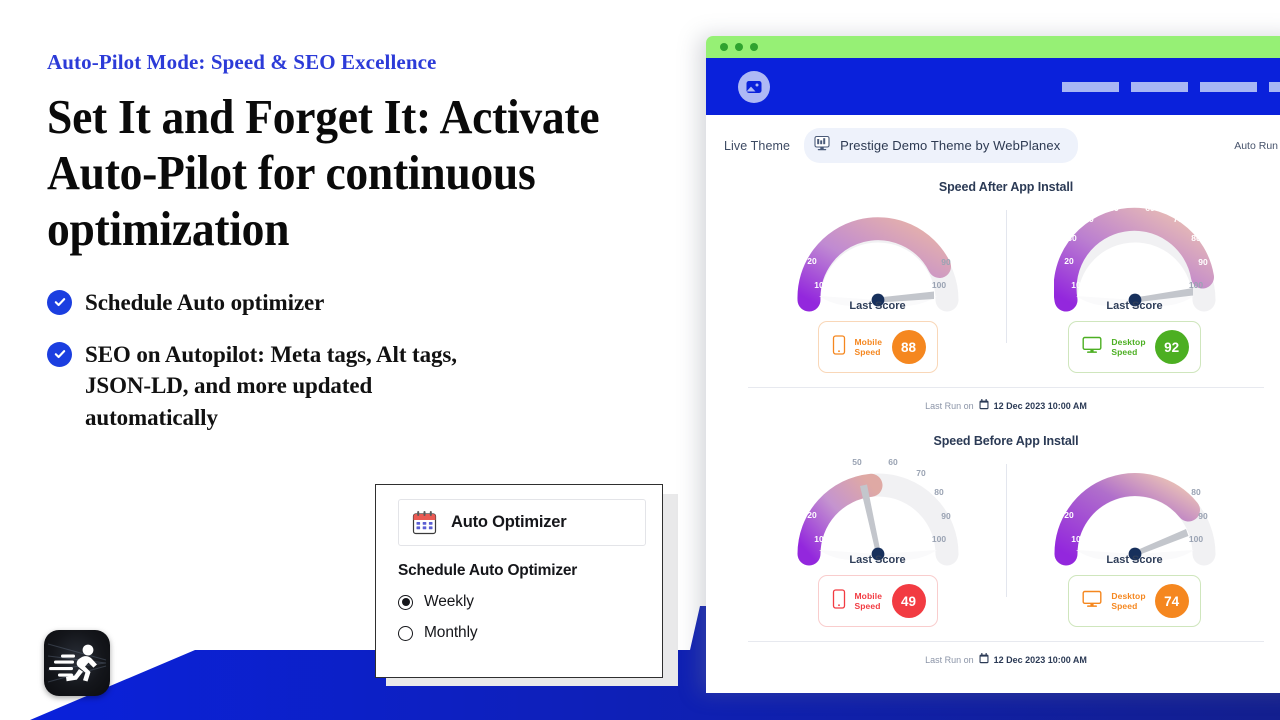 The width and height of the screenshot is (1280, 720). Describe the element at coordinates (449, 601) in the screenshot. I see `radio-label-weekly: Weekly` at that location.